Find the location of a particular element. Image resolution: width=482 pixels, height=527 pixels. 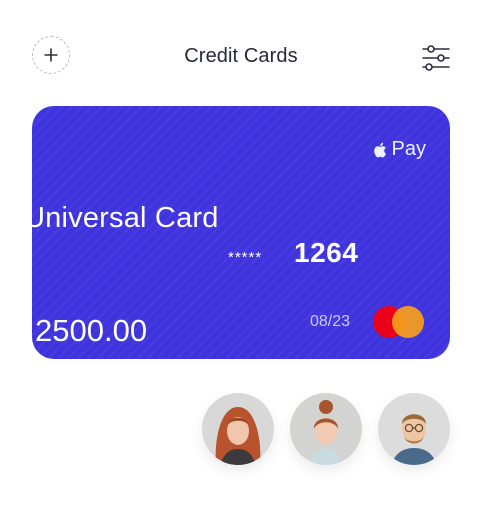

sliders-icon is located at coordinates (436, 58).